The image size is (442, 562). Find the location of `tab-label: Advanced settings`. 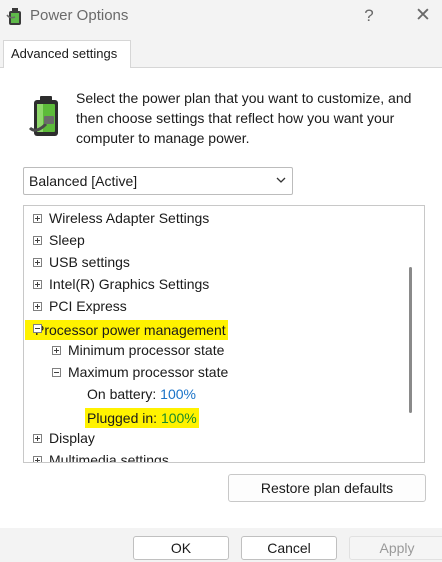

tab-label: Advanced settings is located at coordinates (64, 53).